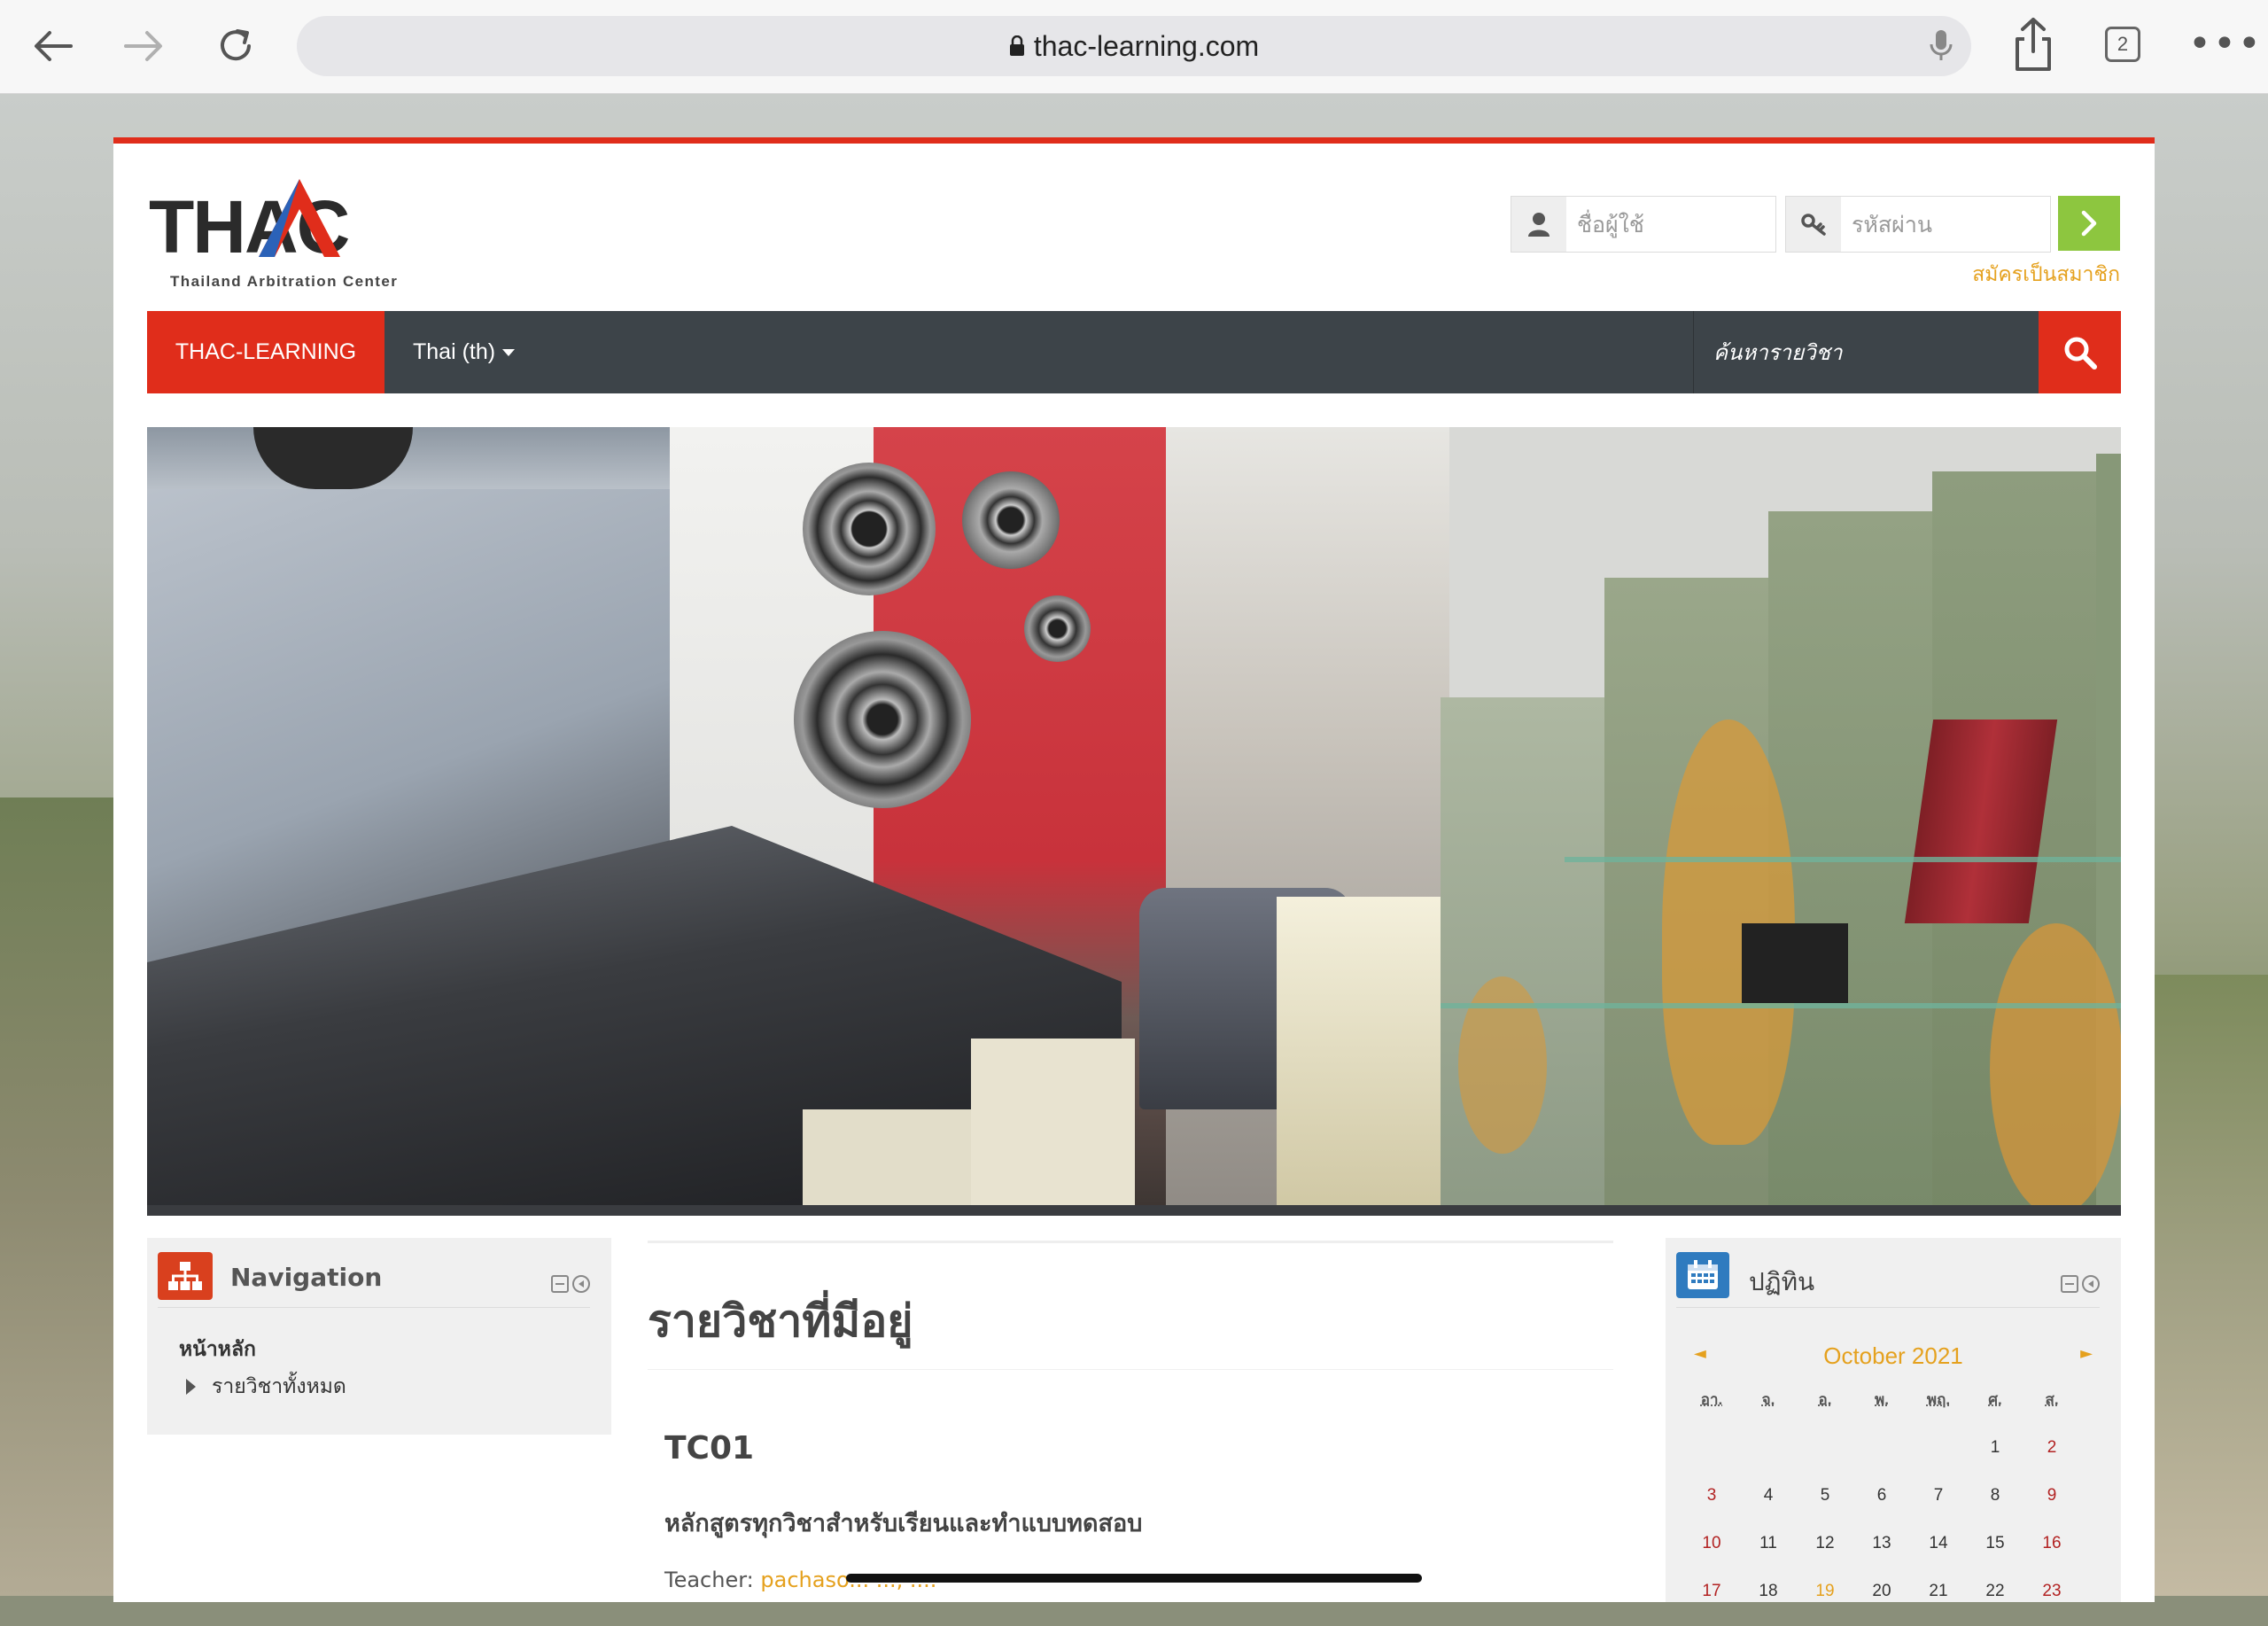 The image size is (2268, 1626). Describe the element at coordinates (2210, 1285) in the screenshot. I see `background-grass-right` at that location.